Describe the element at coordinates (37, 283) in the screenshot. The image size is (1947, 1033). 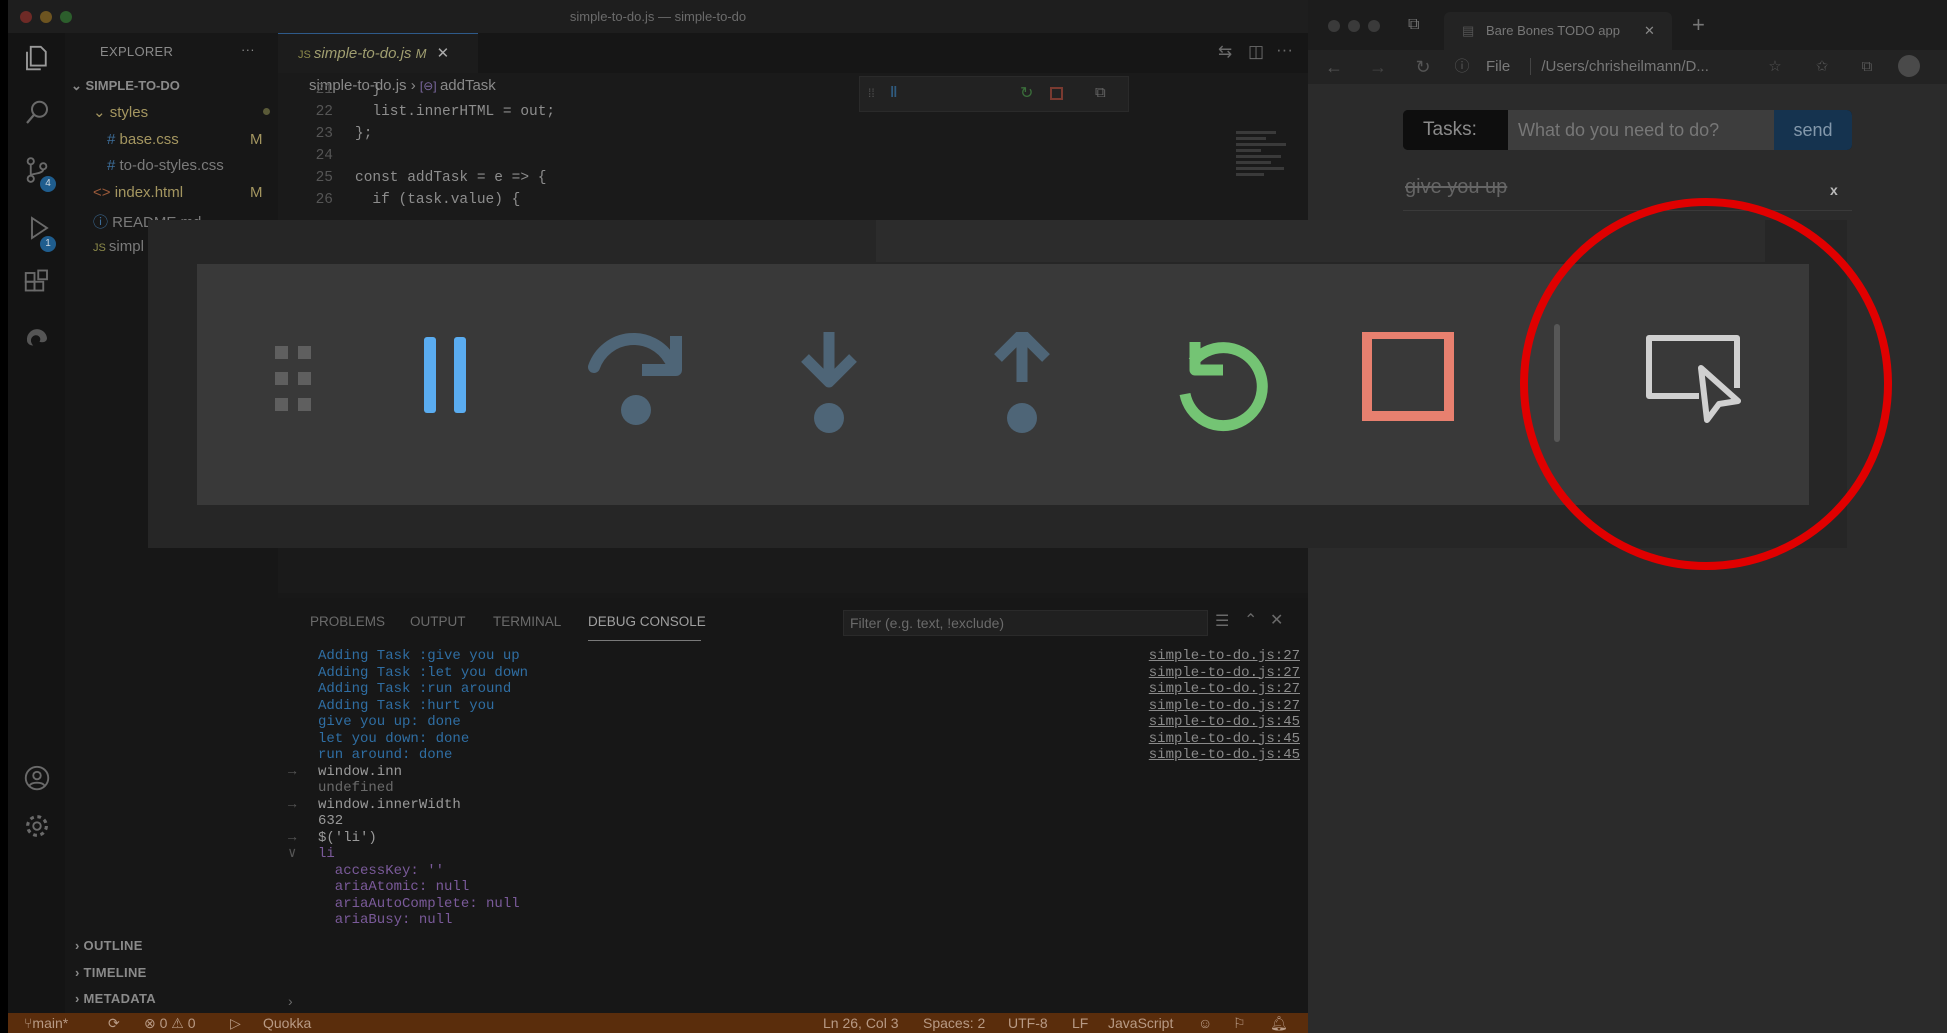
I see `extensions-icon` at that location.